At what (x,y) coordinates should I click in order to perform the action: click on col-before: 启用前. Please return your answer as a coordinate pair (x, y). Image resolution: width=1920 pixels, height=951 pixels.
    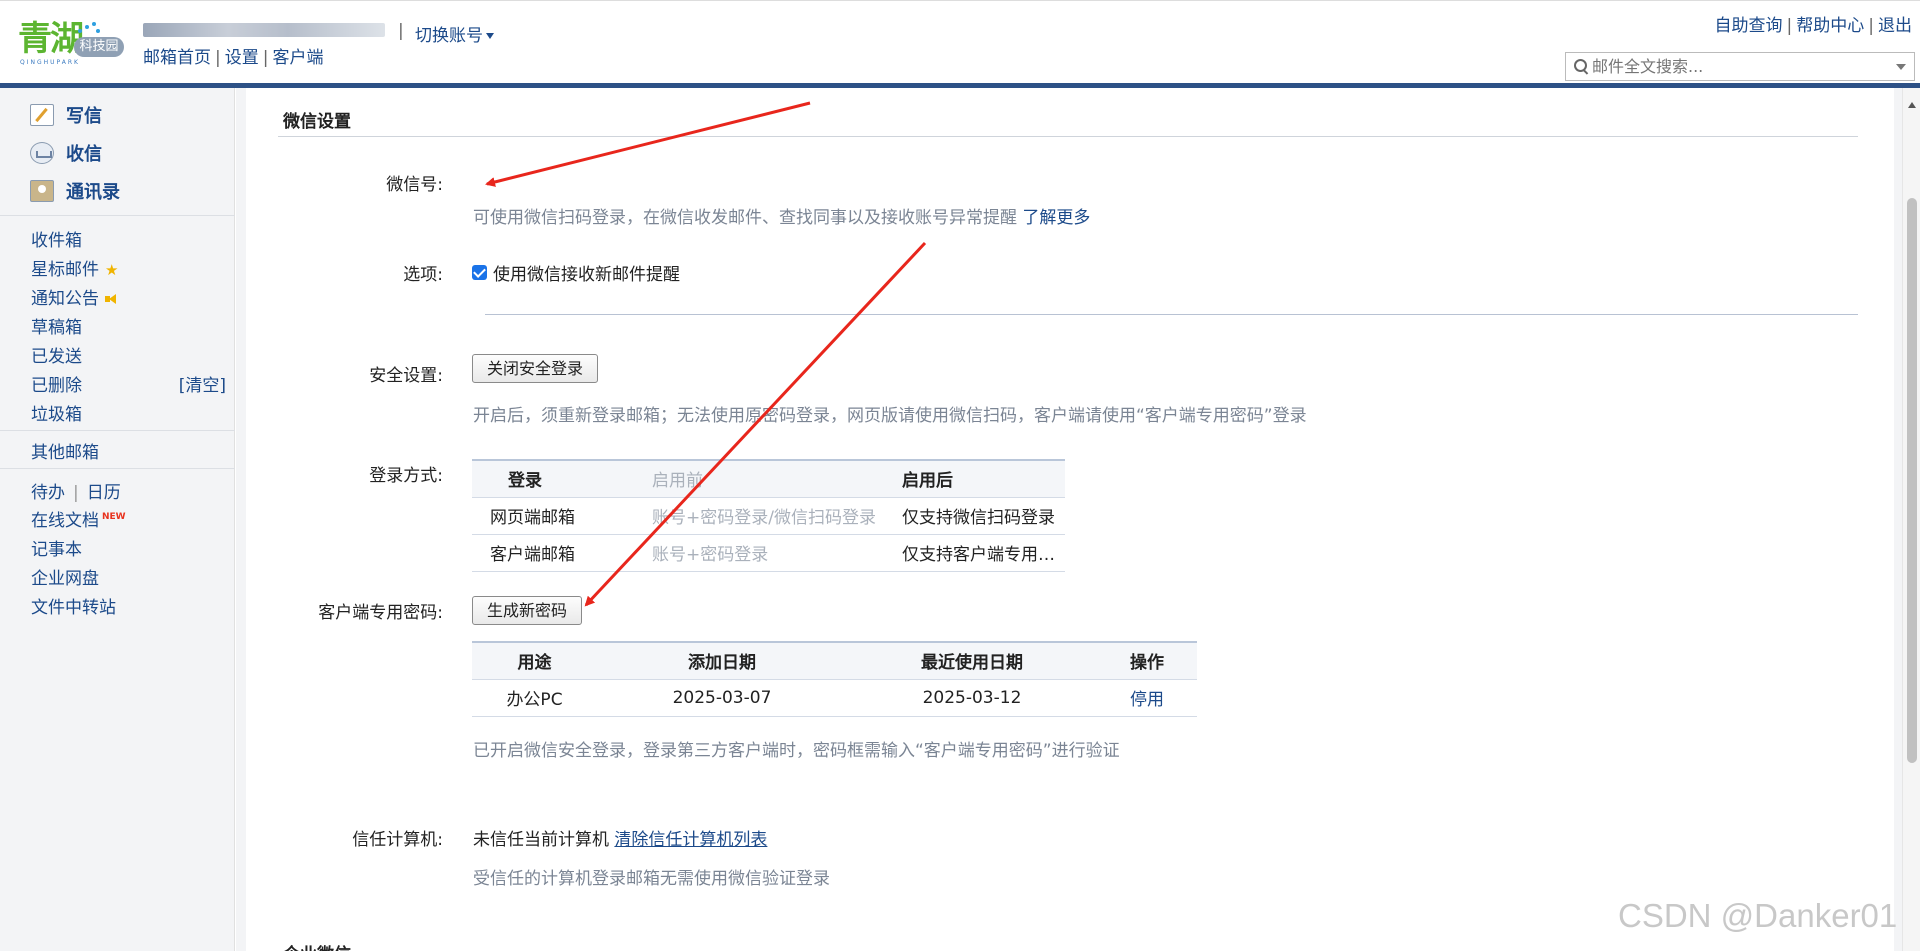
    Looking at the image, I should click on (767, 479).